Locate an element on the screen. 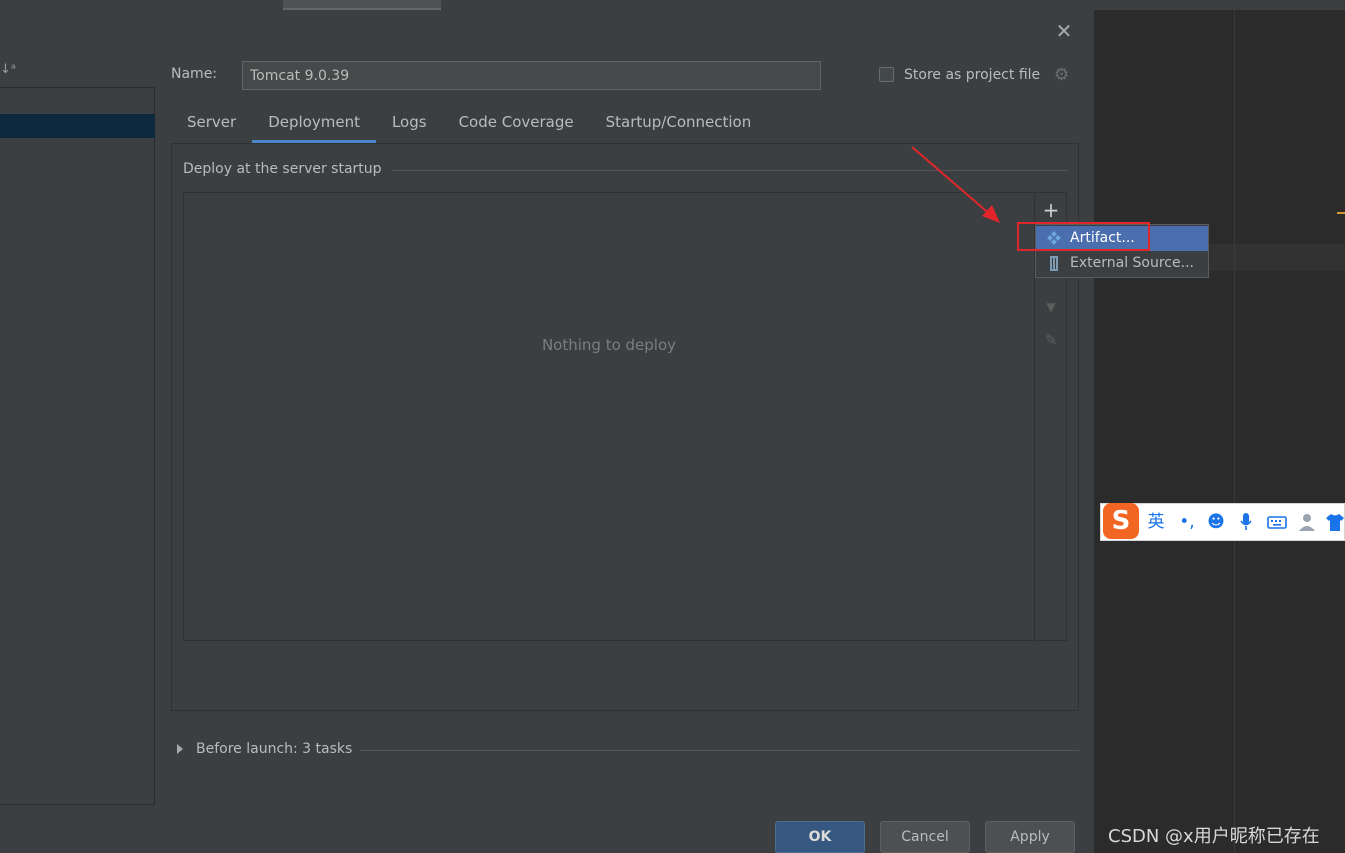 Image resolution: width=1345 pixels, height=853 pixels. before-launch-label: Before launch: 3 tasks is located at coordinates (274, 749).